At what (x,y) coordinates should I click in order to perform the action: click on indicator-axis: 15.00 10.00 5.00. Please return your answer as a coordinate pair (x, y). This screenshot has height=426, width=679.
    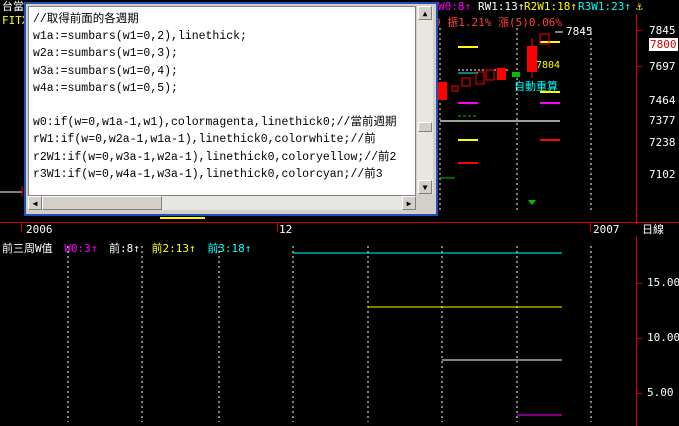
    Looking at the image, I should click on (657, 331).